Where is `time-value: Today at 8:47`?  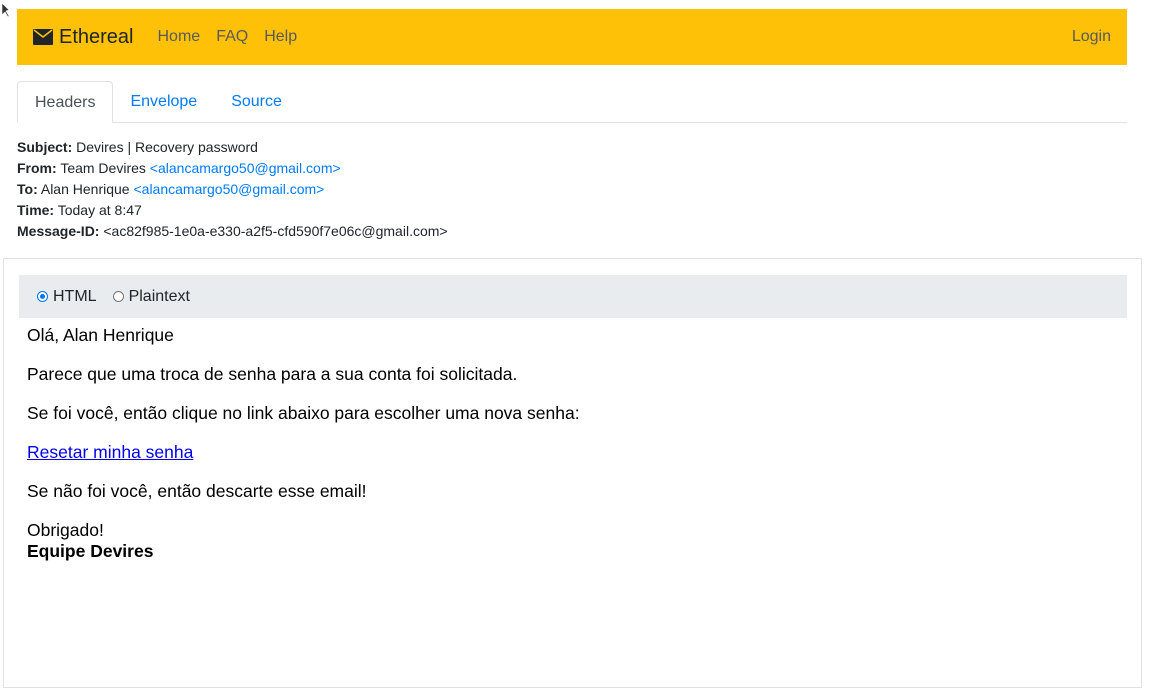
time-value: Today at 8:47 is located at coordinates (99, 210).